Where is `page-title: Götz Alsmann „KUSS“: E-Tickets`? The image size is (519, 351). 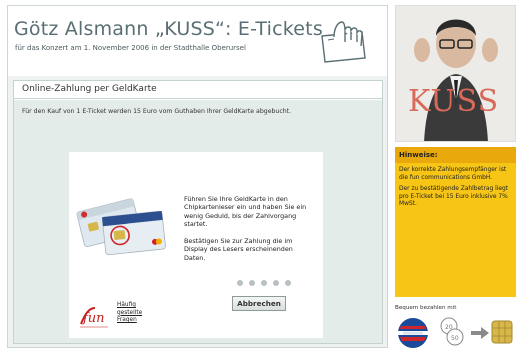 page-title: Götz Alsmann „KUSS“: E-Tickets is located at coordinates (168, 29).